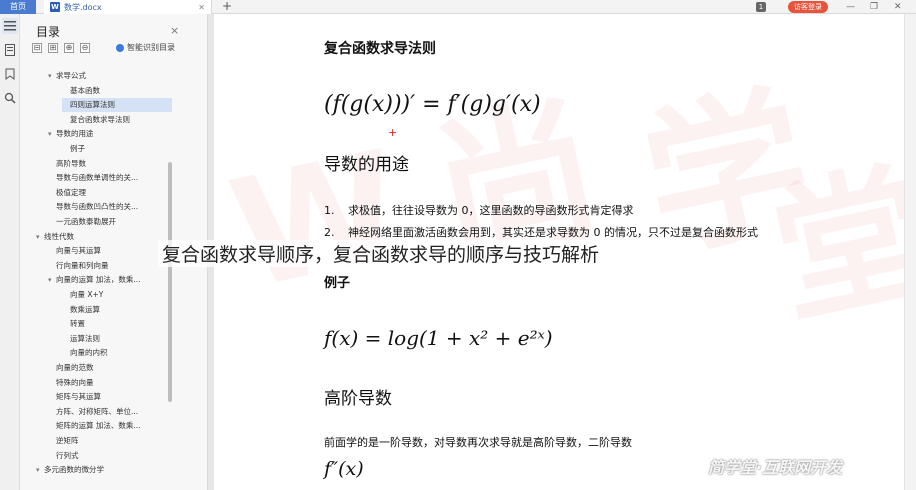 The width and height of the screenshot is (916, 490). Describe the element at coordinates (77, 148) in the screenshot. I see `toc-item-label: 例子` at that location.